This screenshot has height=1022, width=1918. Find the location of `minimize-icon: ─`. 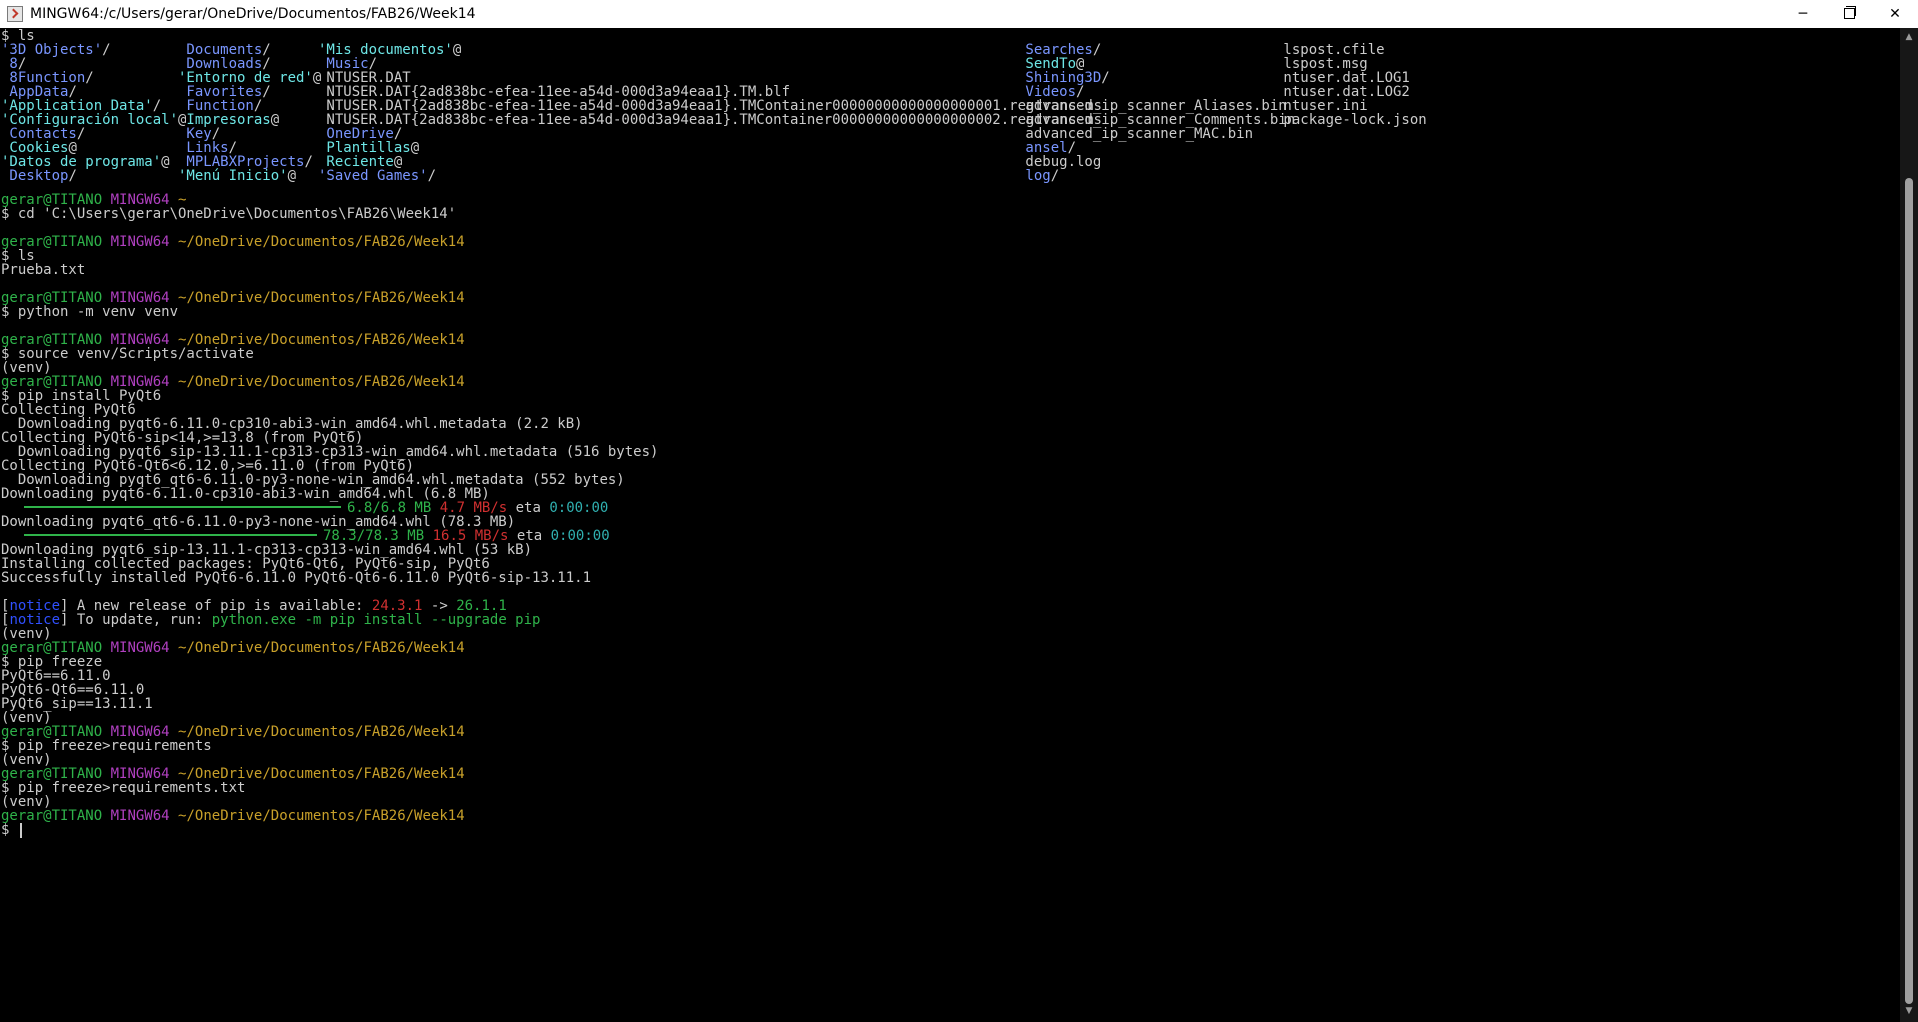

minimize-icon: ─ is located at coordinates (1803, 14).